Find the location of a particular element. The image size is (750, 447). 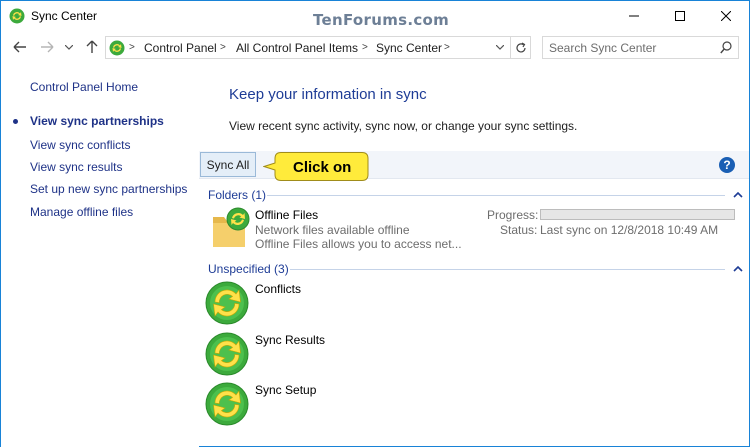

window-title: Sync Center is located at coordinates (64, 16).